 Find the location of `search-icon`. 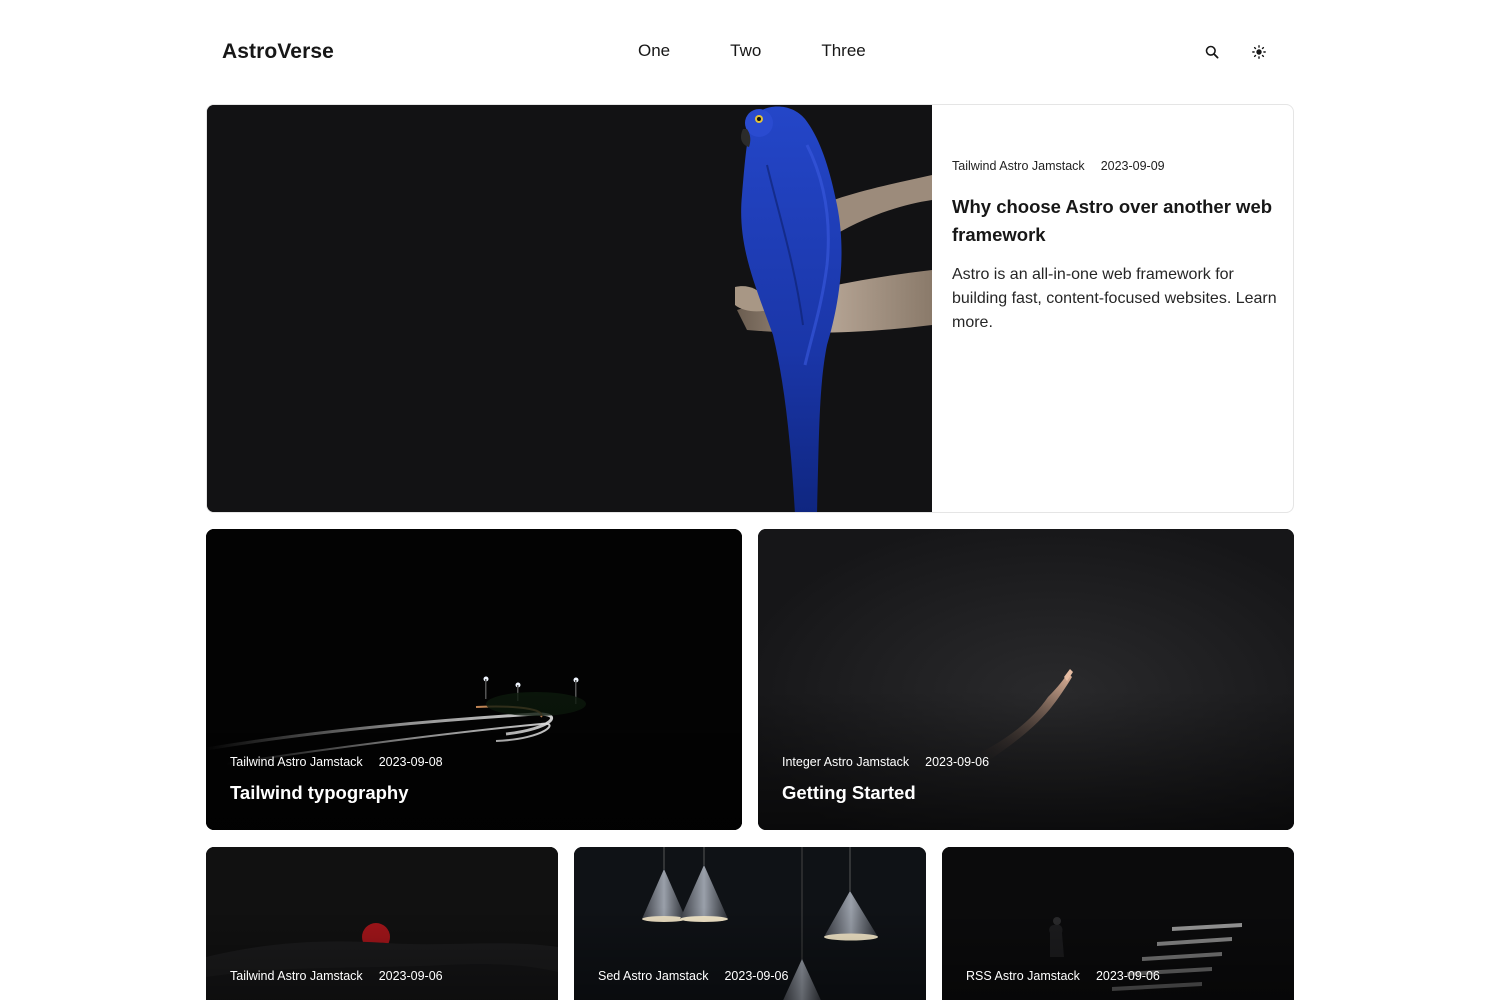

search-icon is located at coordinates (1212, 52).